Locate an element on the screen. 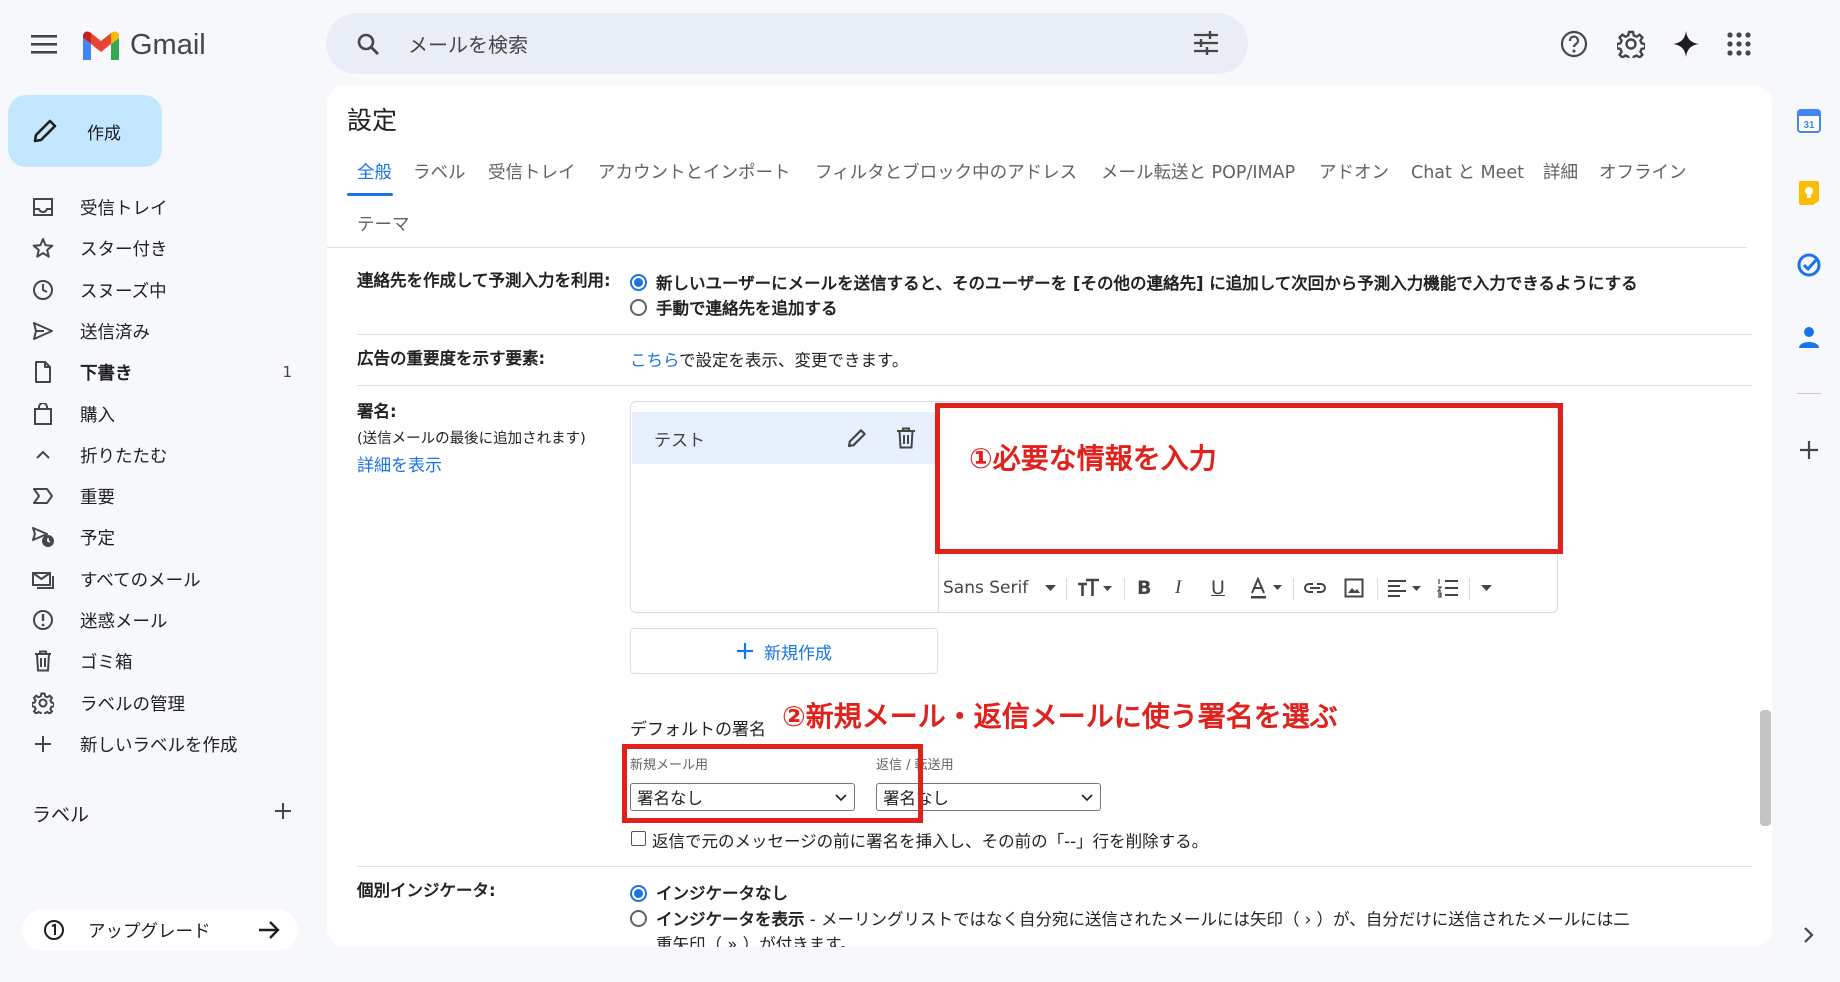 The height and width of the screenshot is (982, 1840). sidebar-item-label: 重要 is located at coordinates (97, 497).